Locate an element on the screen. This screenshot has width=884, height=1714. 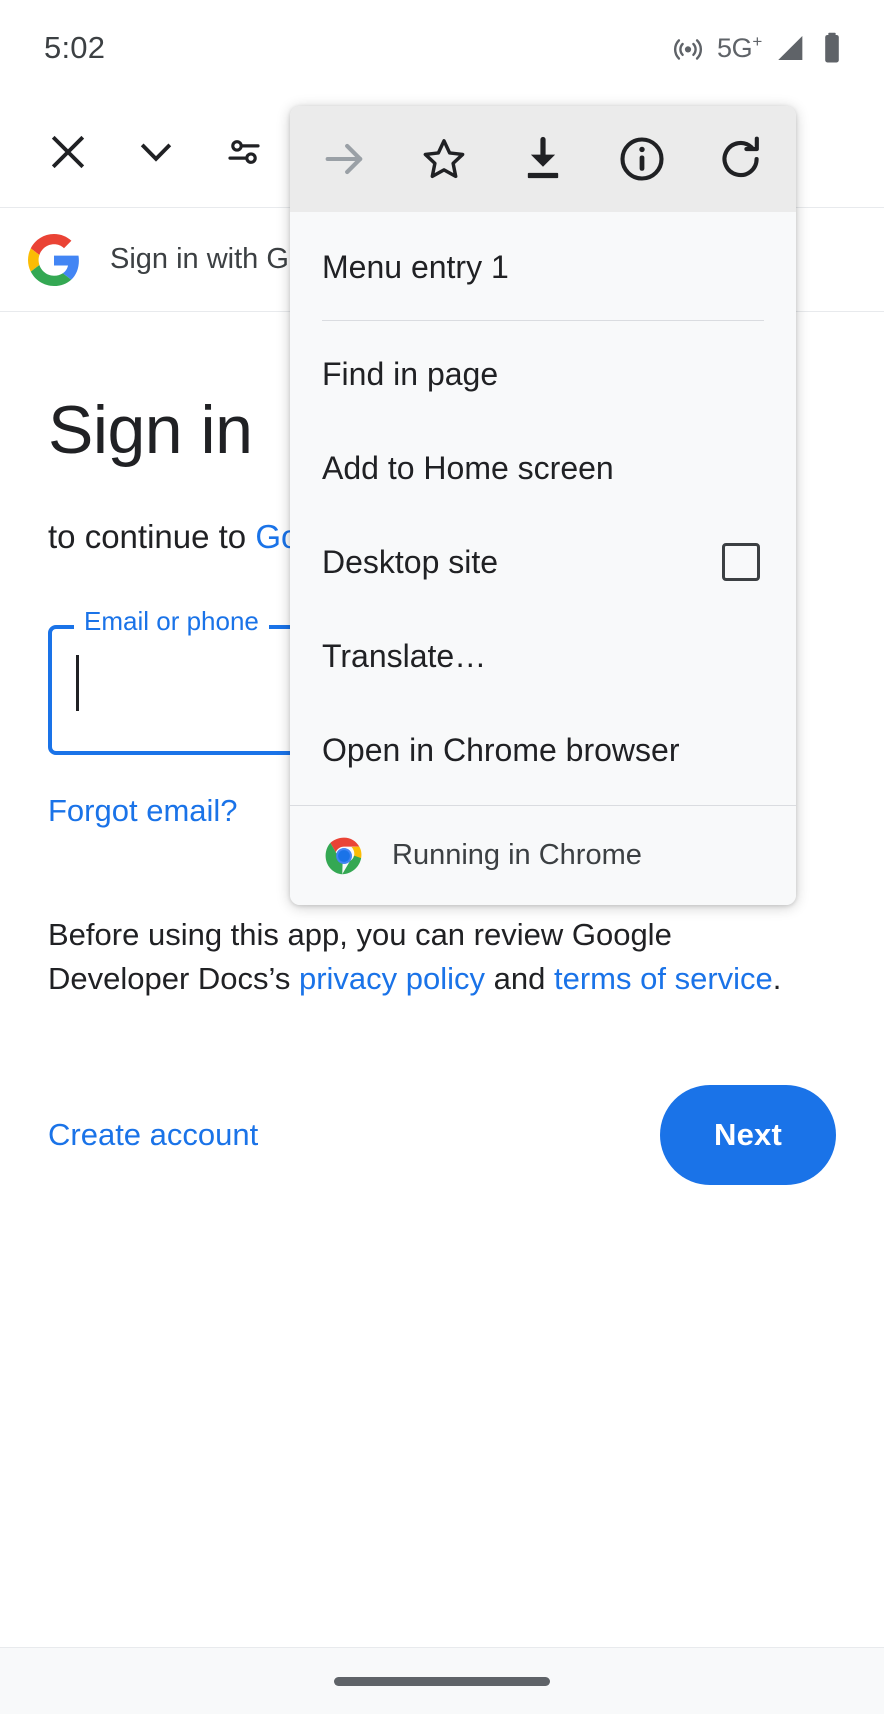
legal-text-part2: and is located at coordinates (519, 978).